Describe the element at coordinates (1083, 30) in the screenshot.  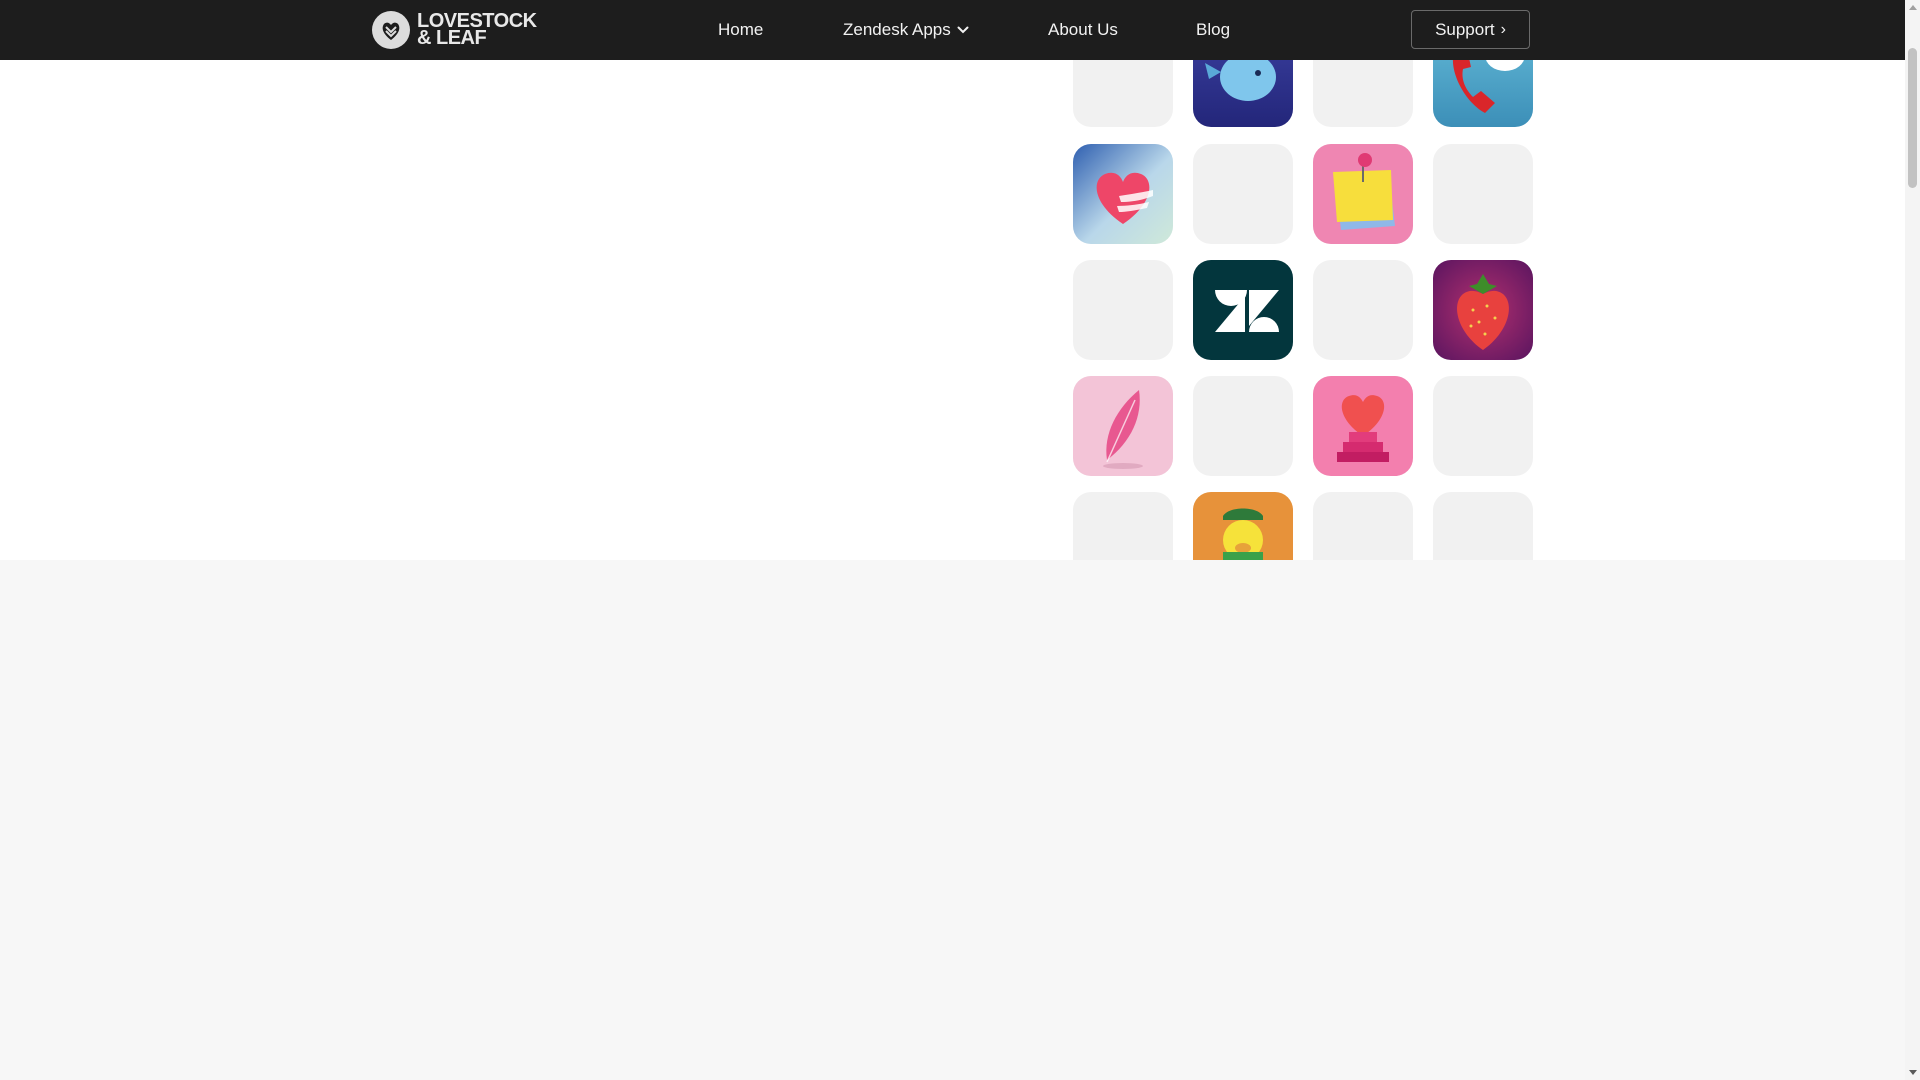
I see `nav-about-us-link: About Us` at that location.